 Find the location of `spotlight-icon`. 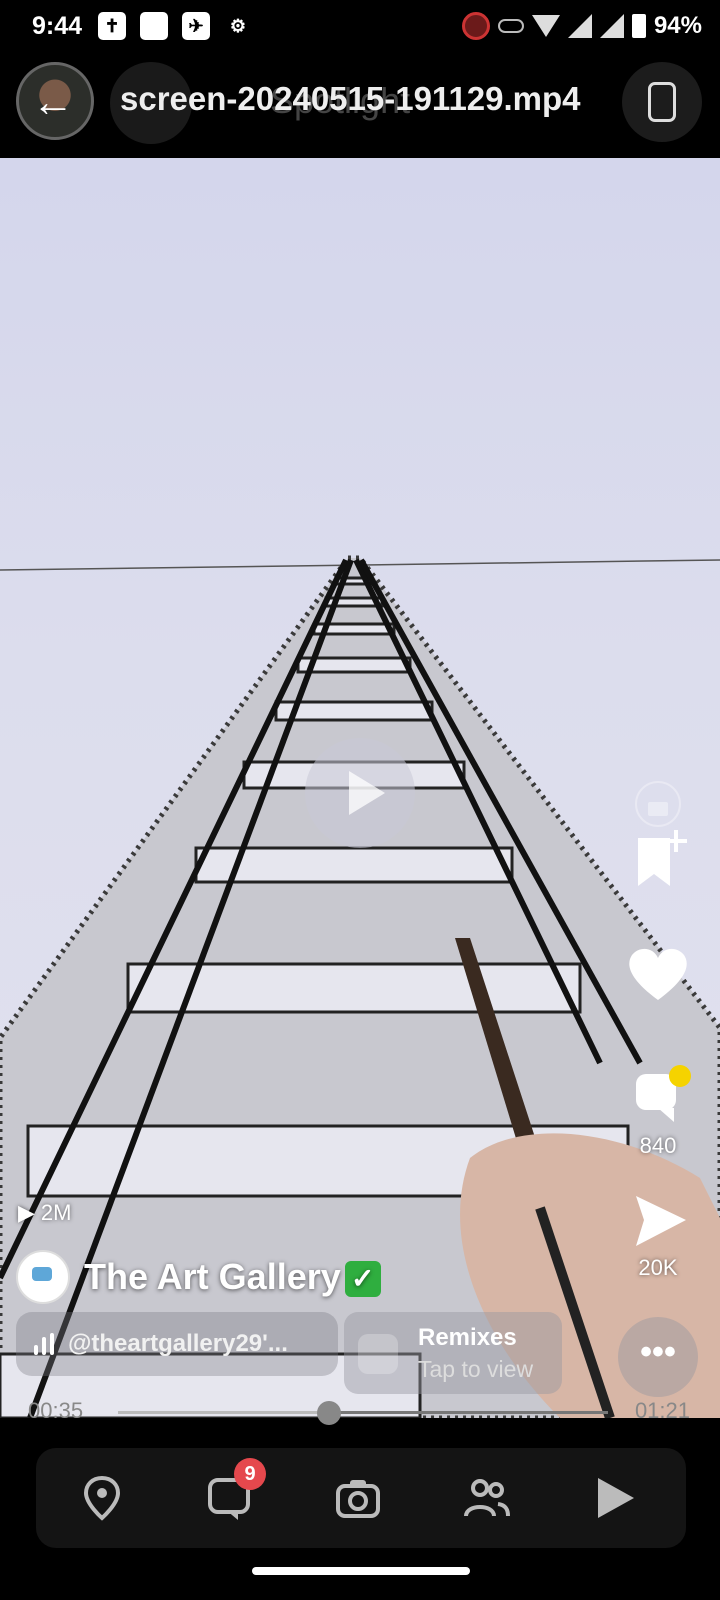

spotlight-icon is located at coordinates (614, 1498).